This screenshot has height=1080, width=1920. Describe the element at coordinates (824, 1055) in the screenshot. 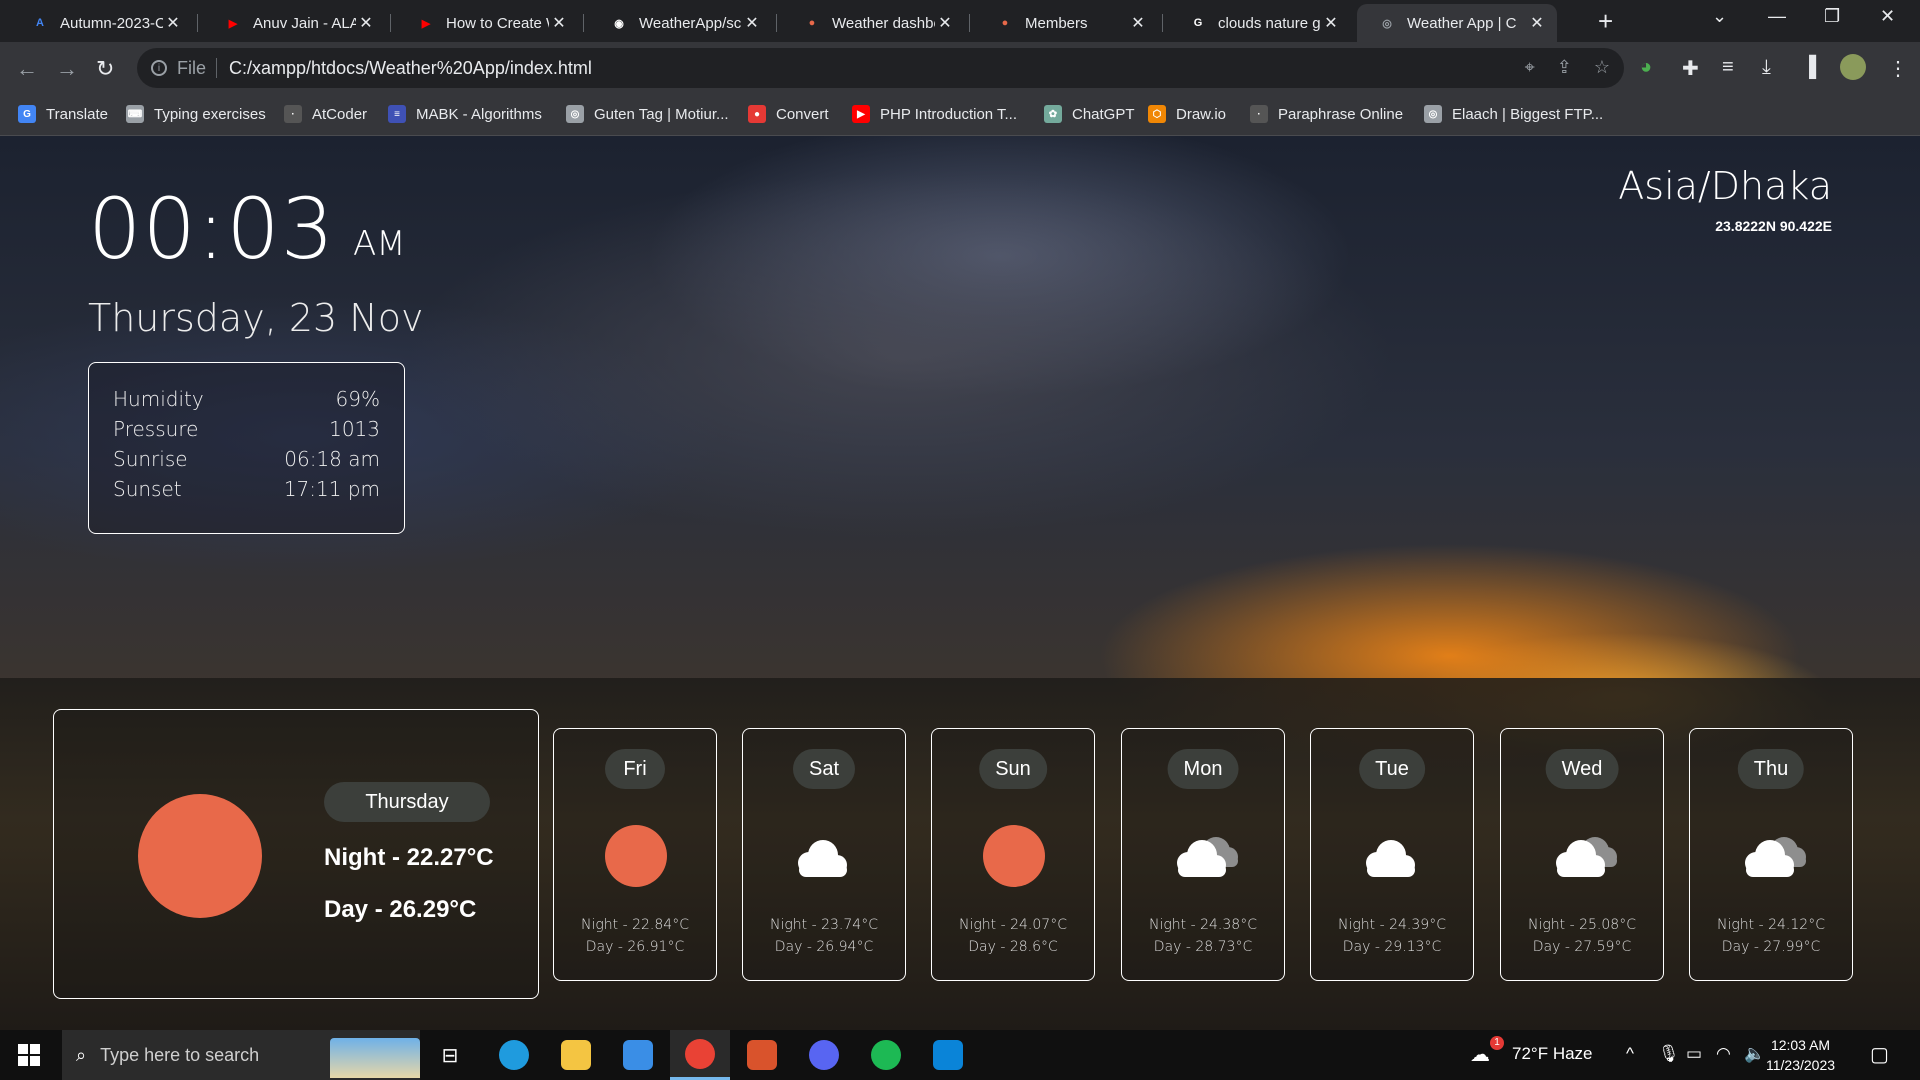

I see `discord-icon` at that location.